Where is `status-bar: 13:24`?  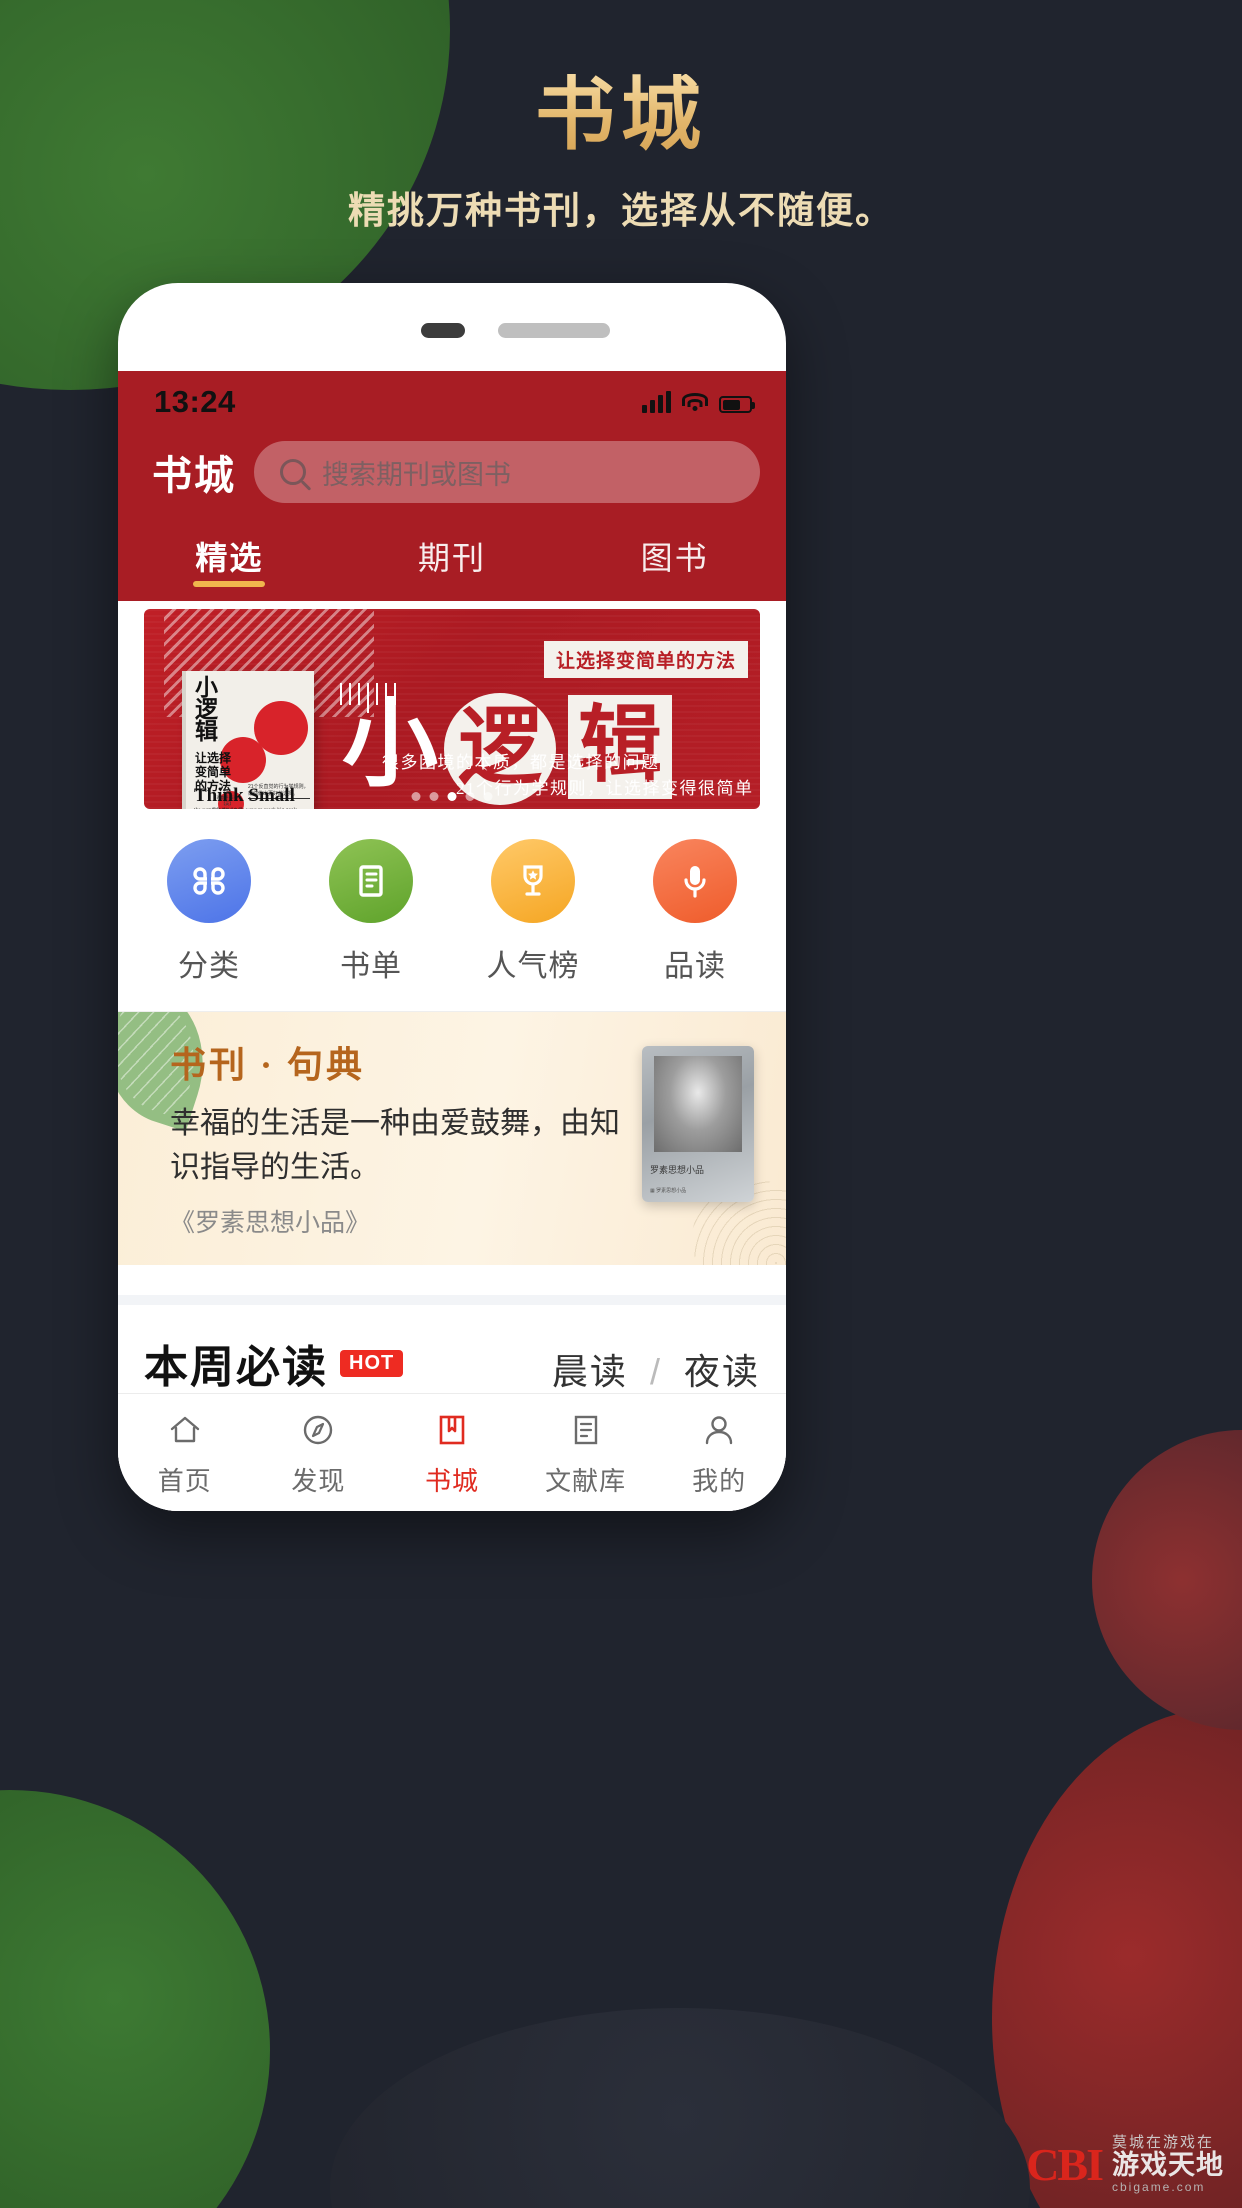
status-bar: 13:24 is located at coordinates (452, 402).